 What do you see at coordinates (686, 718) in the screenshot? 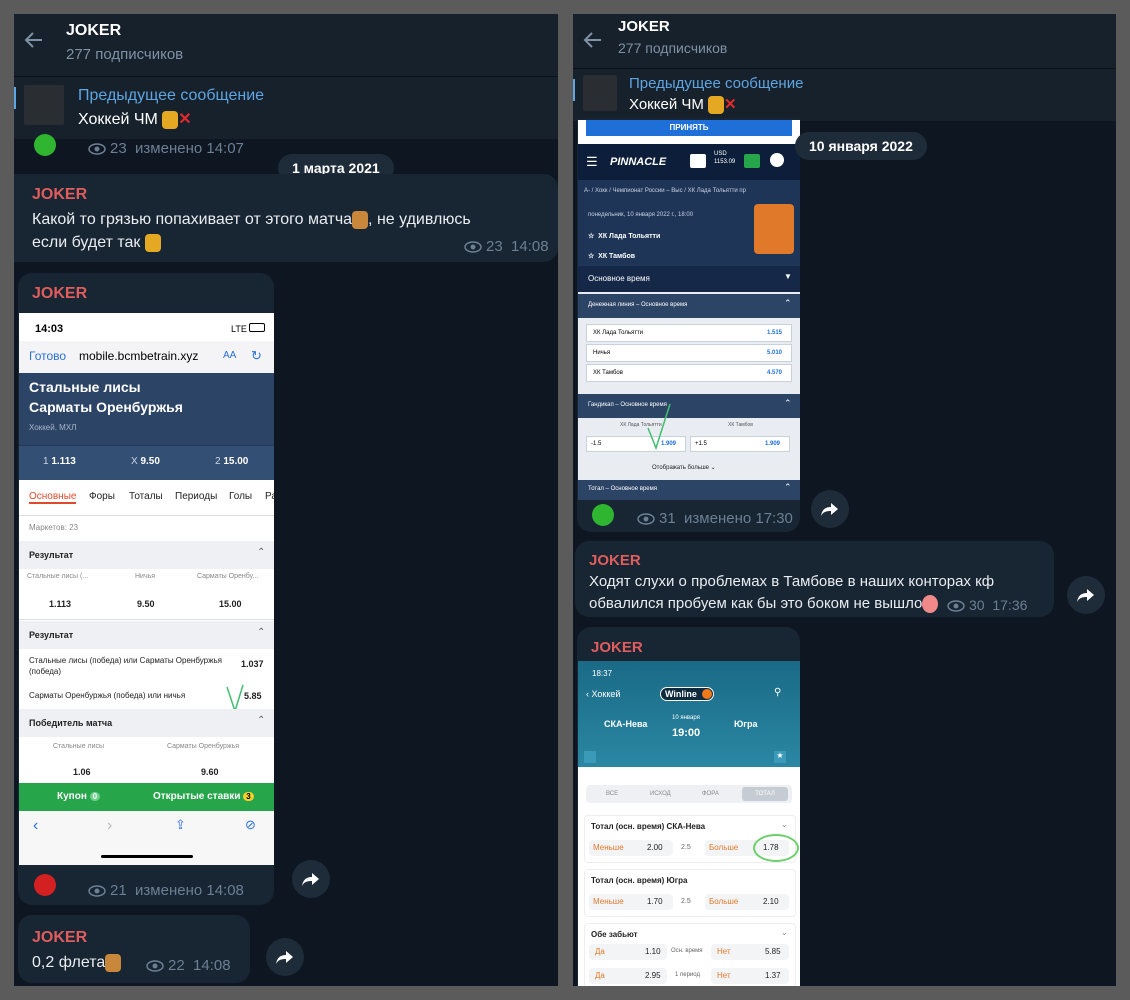
I see `match-date: 10 января` at bounding box center [686, 718].